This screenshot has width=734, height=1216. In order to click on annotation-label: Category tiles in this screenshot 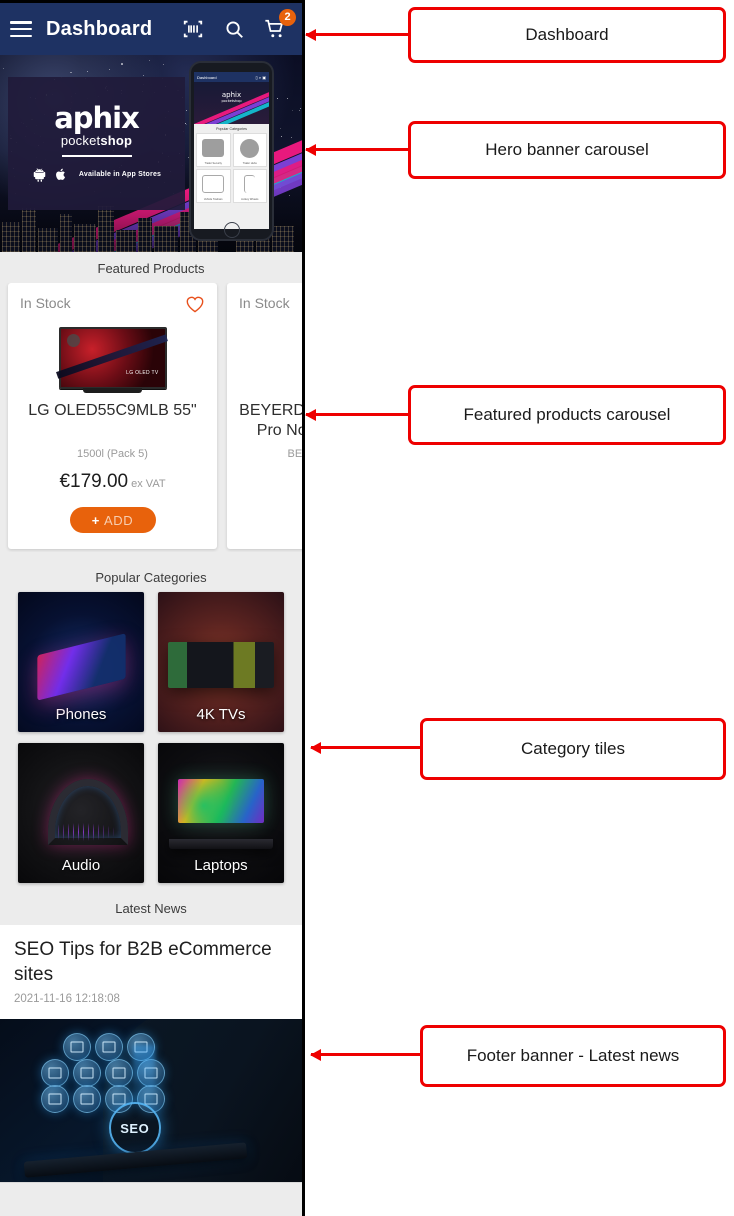, I will do `click(573, 748)`.